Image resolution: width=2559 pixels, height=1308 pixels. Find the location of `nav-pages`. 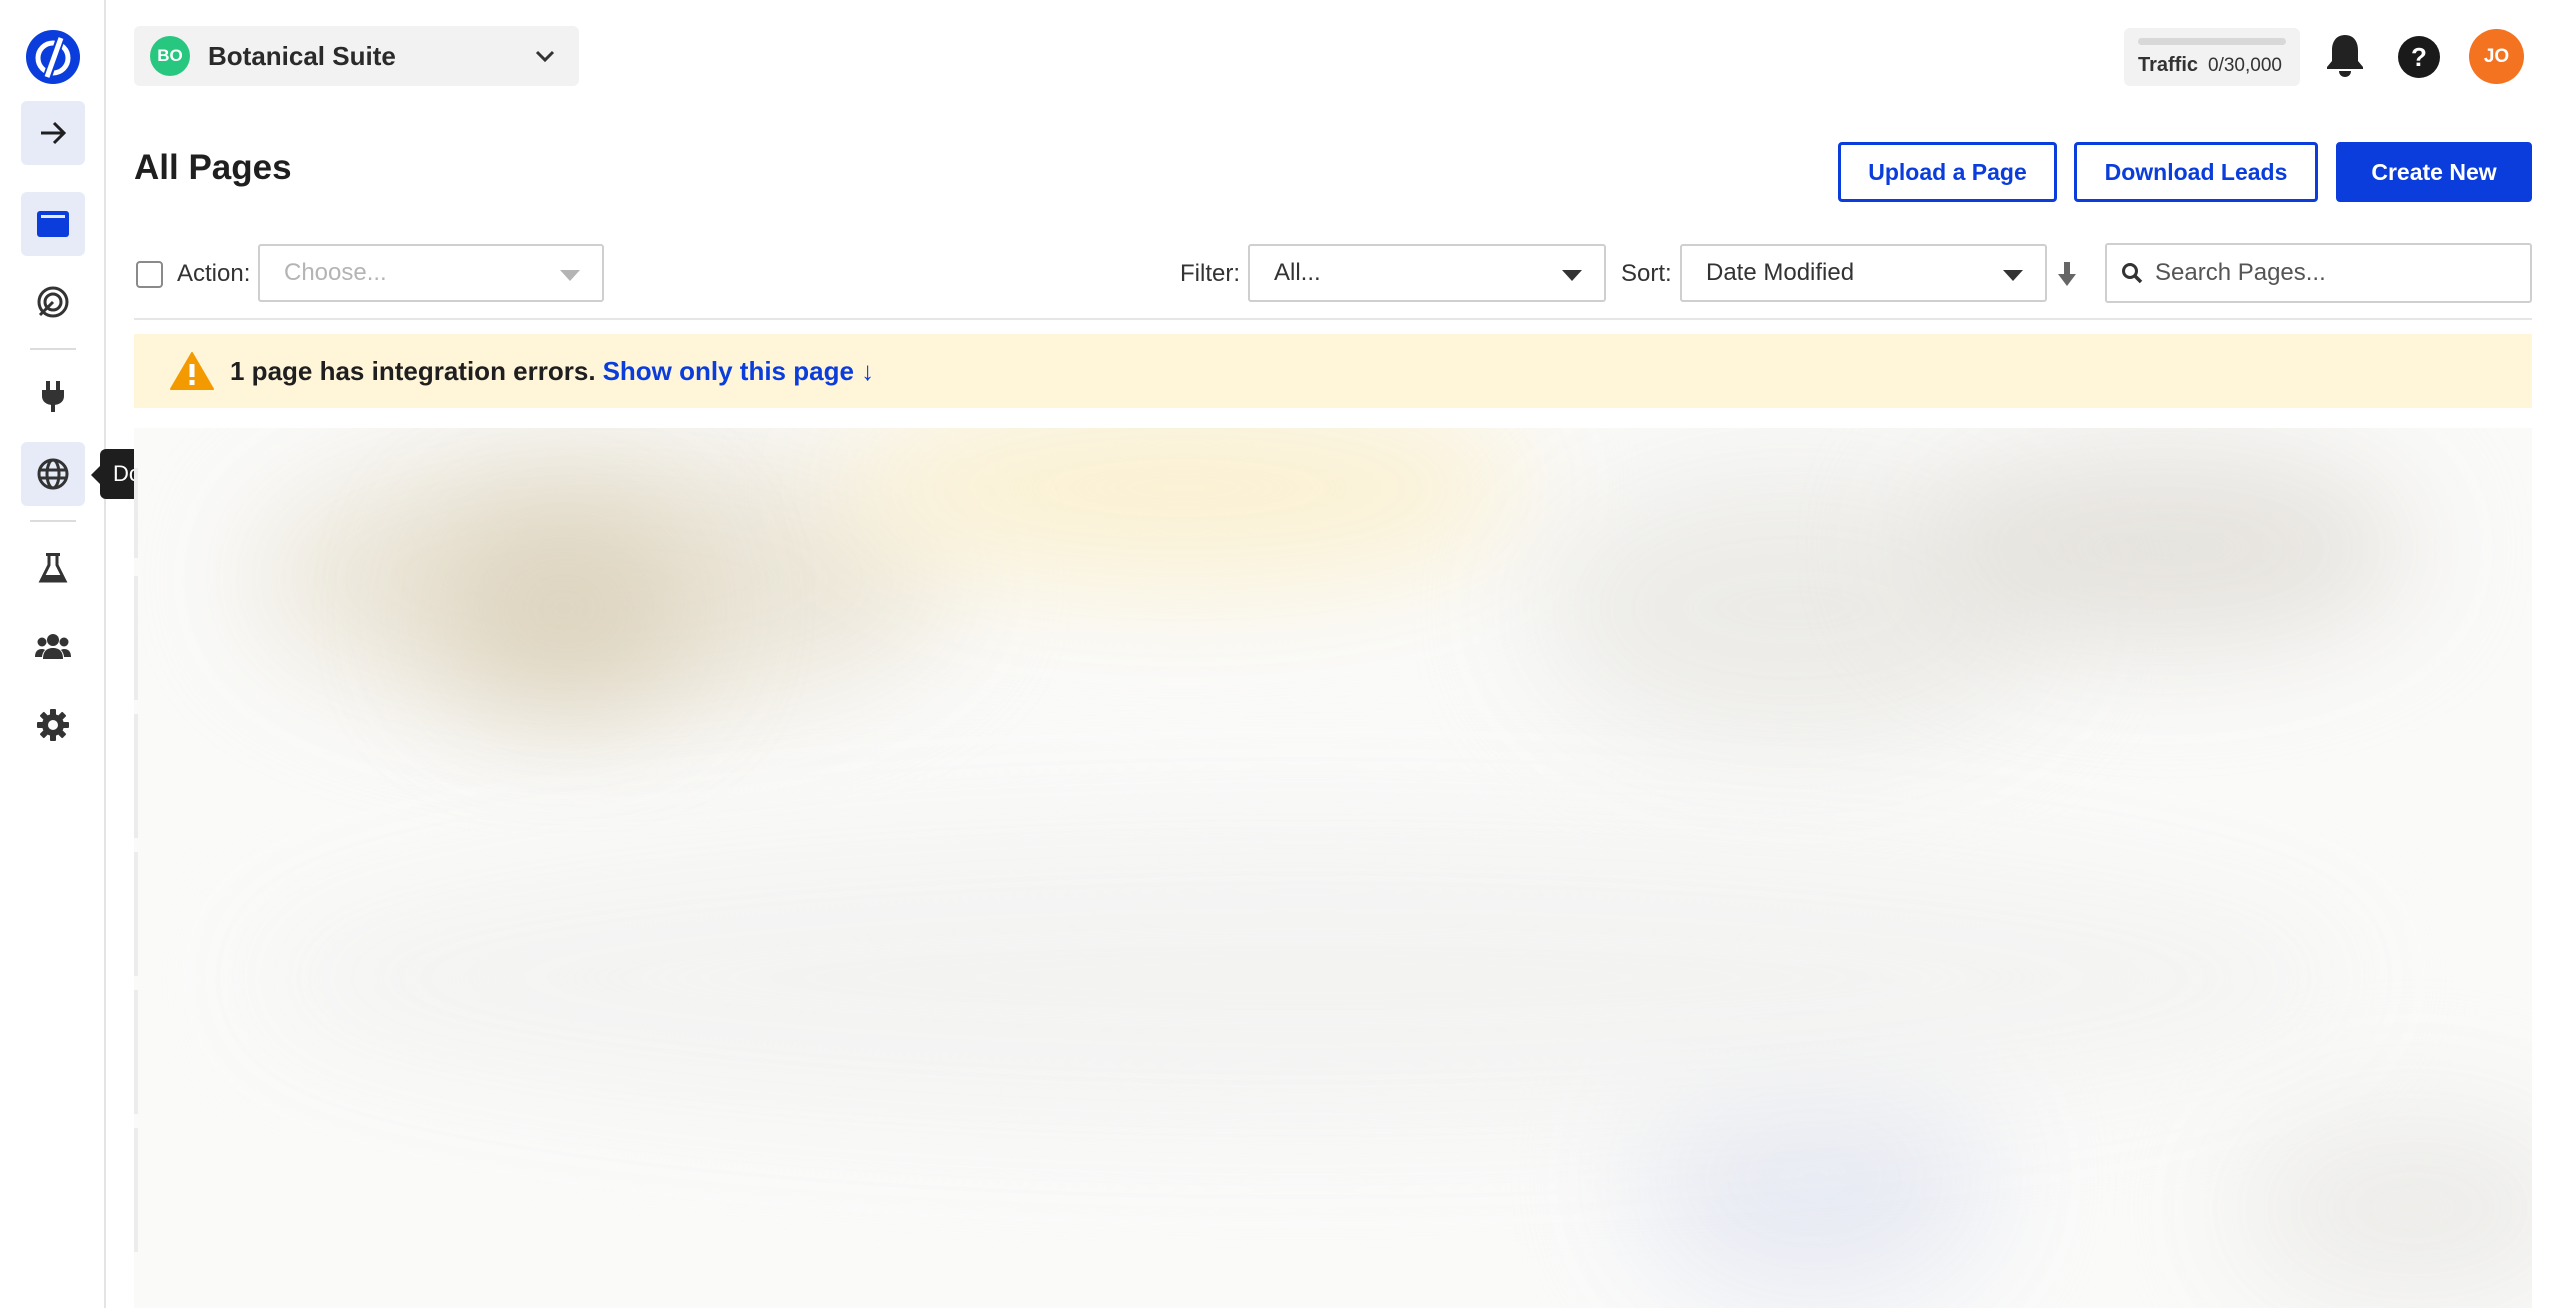

nav-pages is located at coordinates (53, 224).